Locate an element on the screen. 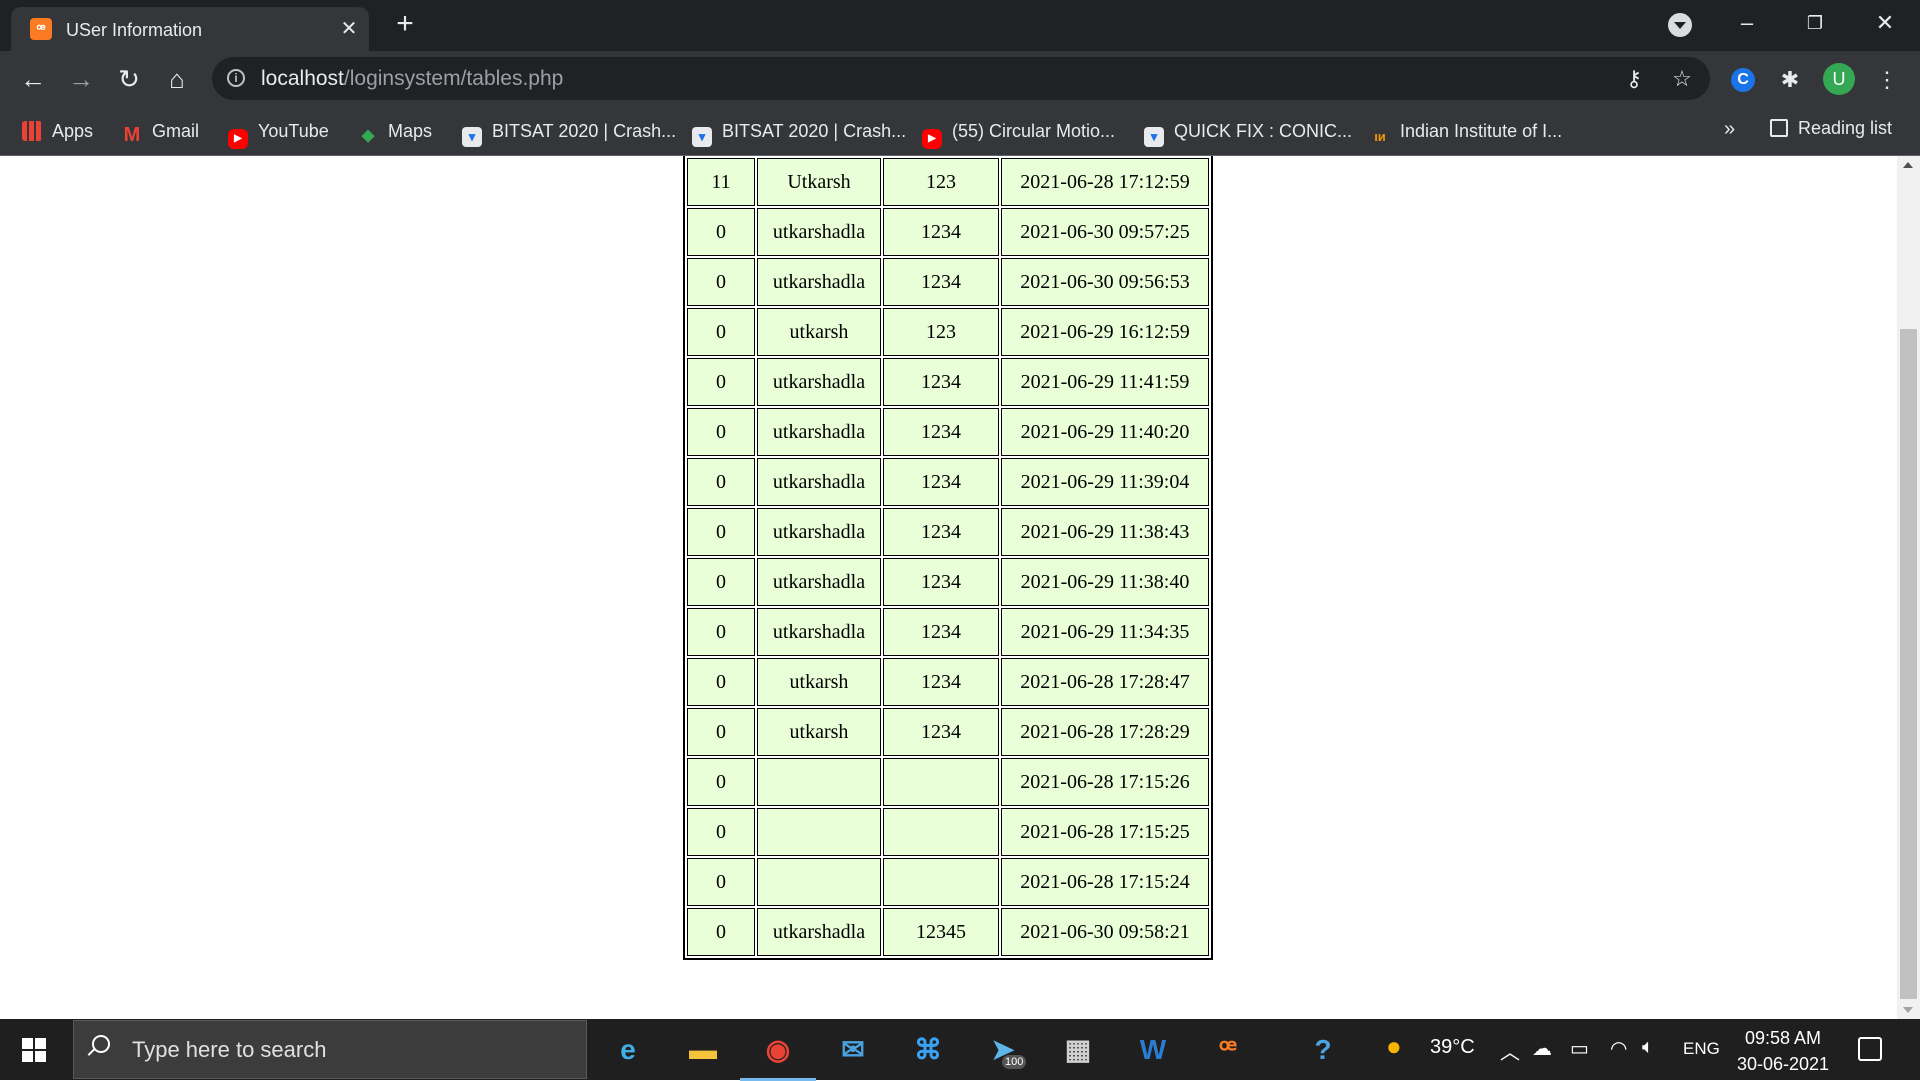 The height and width of the screenshot is (1081, 1920). page-scrollbar is located at coordinates (1908, 587).